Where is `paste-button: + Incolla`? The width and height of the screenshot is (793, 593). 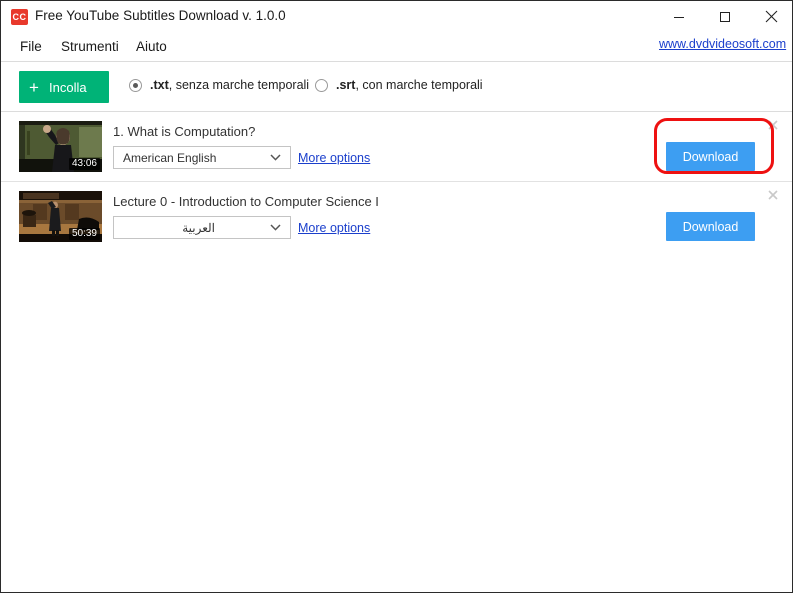 paste-button: + Incolla is located at coordinates (64, 87).